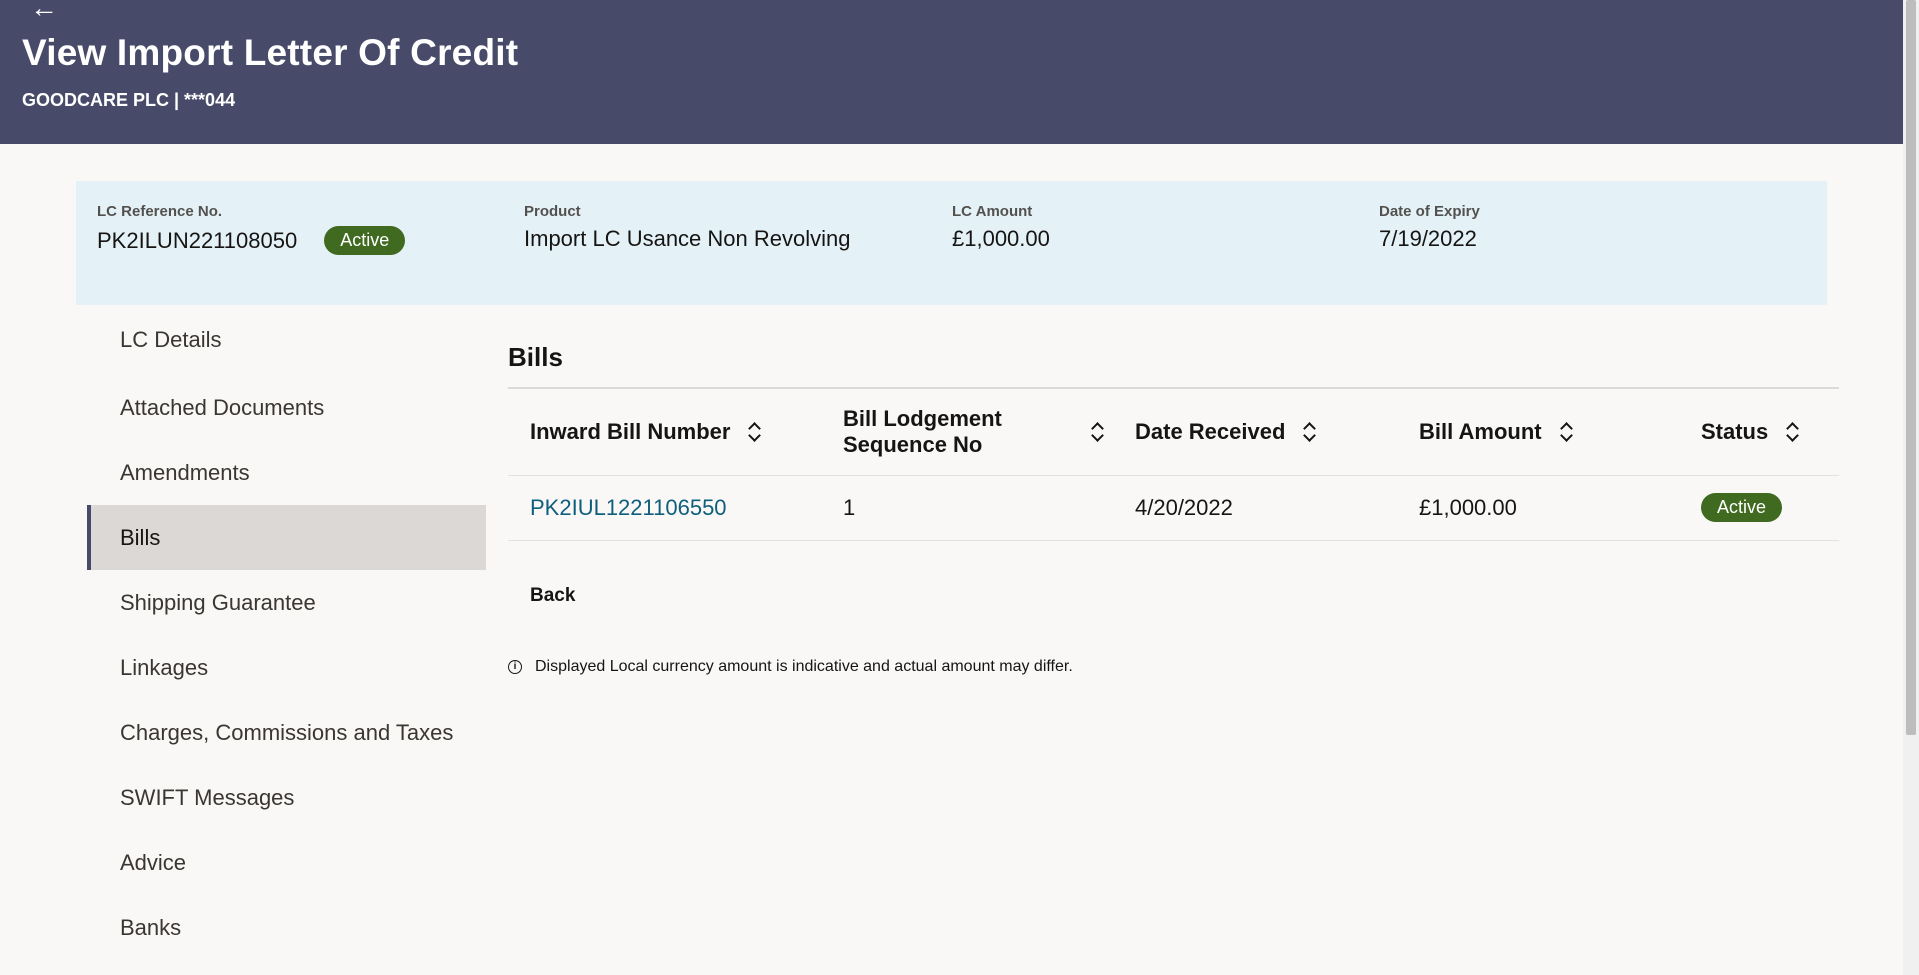 The height and width of the screenshot is (975, 1919). What do you see at coordinates (286, 472) in the screenshot?
I see `sidebar-item-amendments: Amendments` at bounding box center [286, 472].